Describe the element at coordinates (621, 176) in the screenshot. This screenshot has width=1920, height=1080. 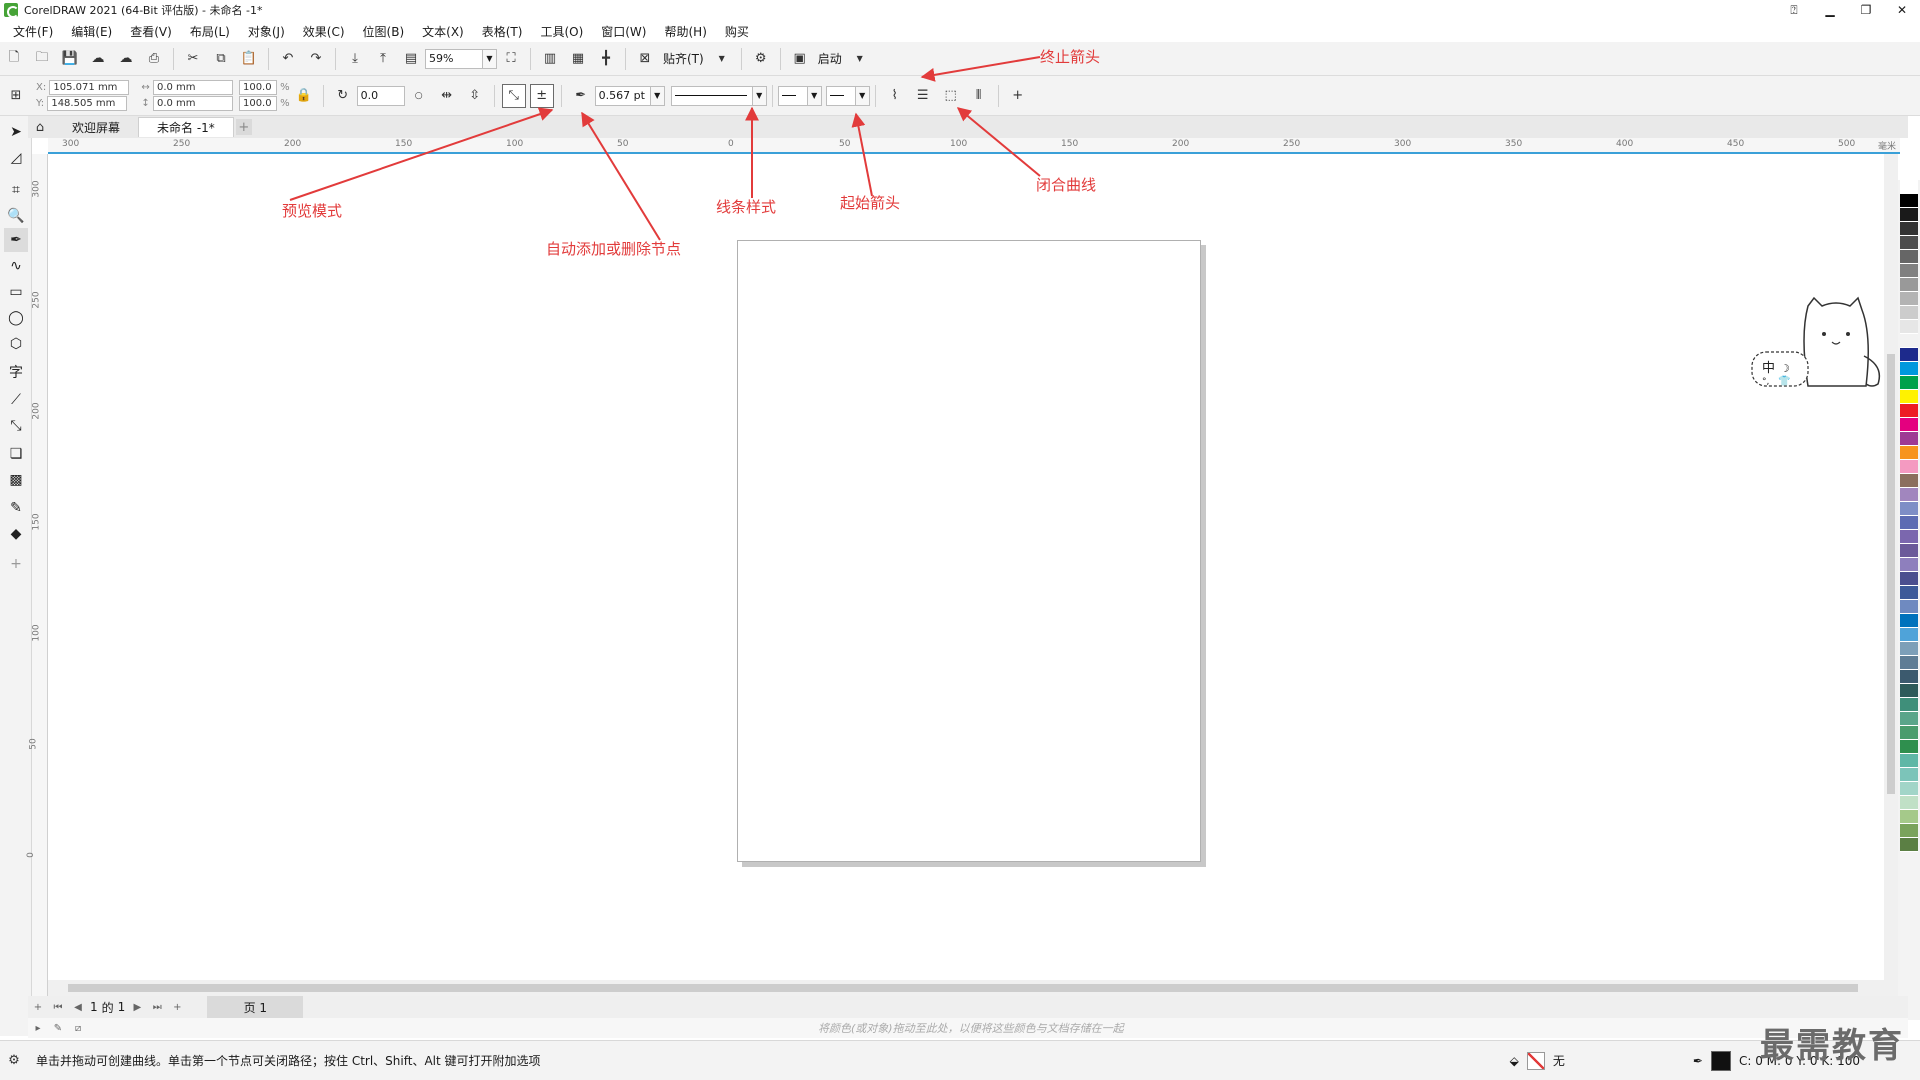
I see `auto-nodes-pointer` at that location.